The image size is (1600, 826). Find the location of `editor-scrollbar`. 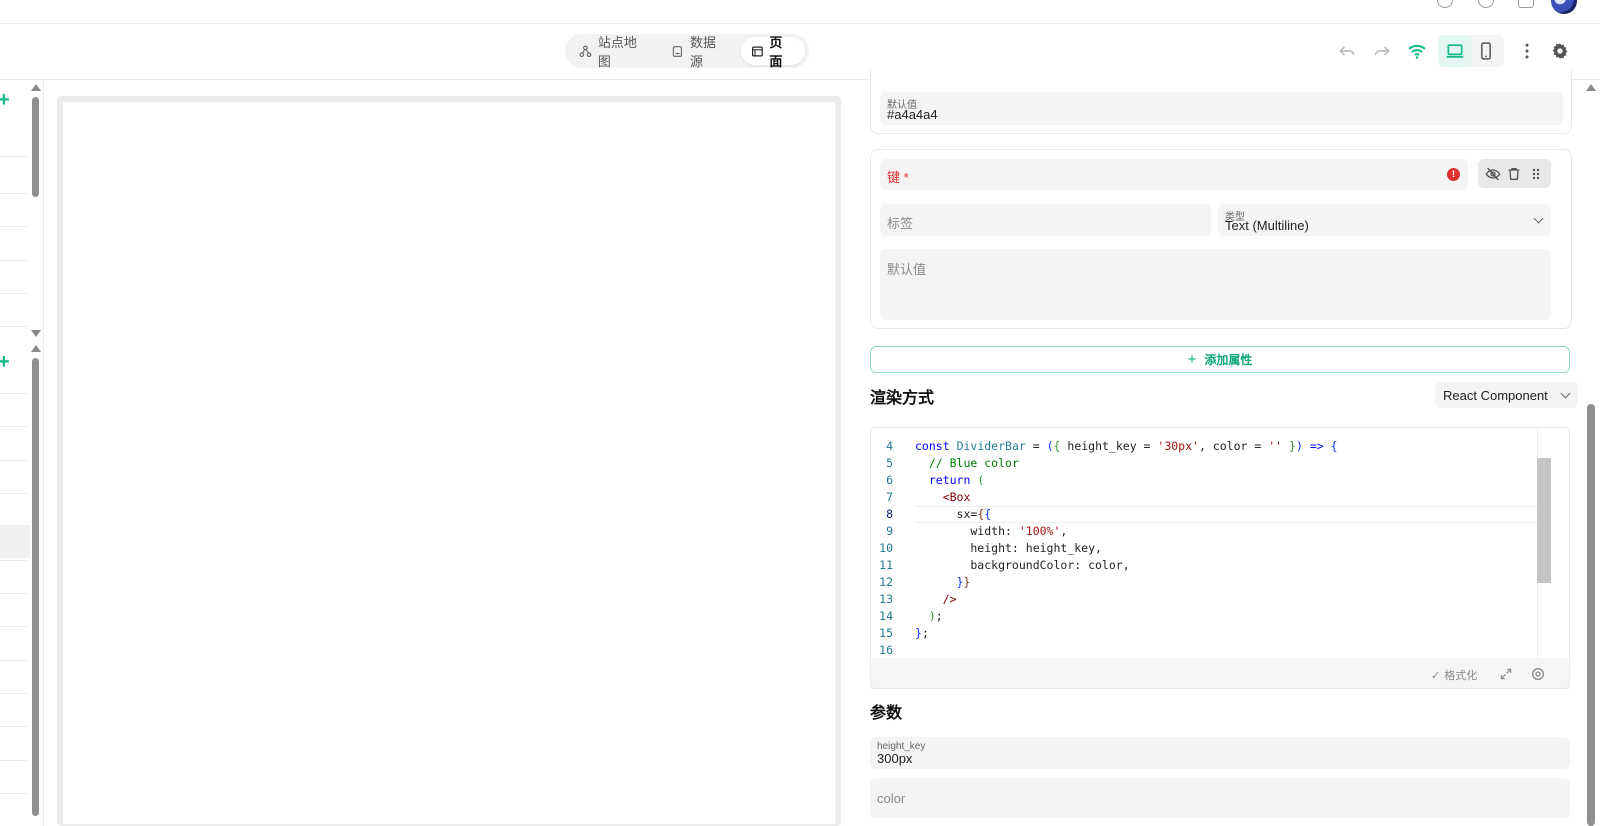

editor-scrollbar is located at coordinates (1544, 520).